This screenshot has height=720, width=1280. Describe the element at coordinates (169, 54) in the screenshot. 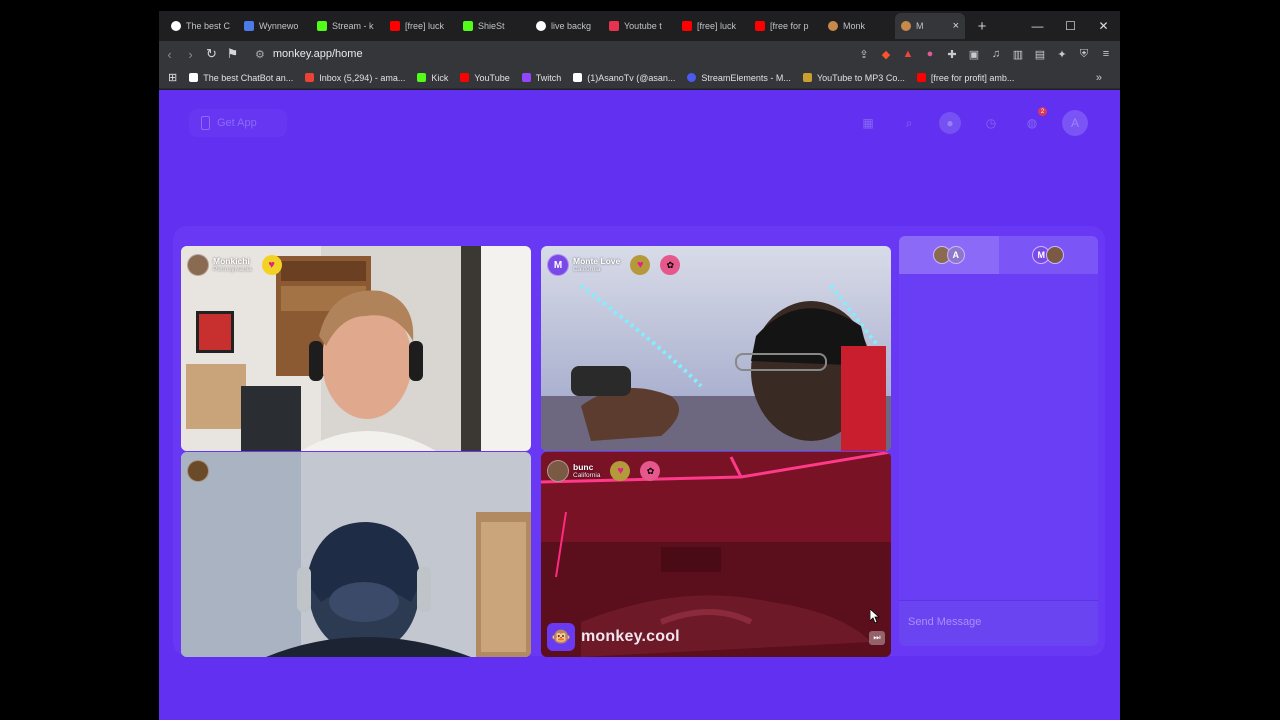

I see `back-icon: ‹` at that location.